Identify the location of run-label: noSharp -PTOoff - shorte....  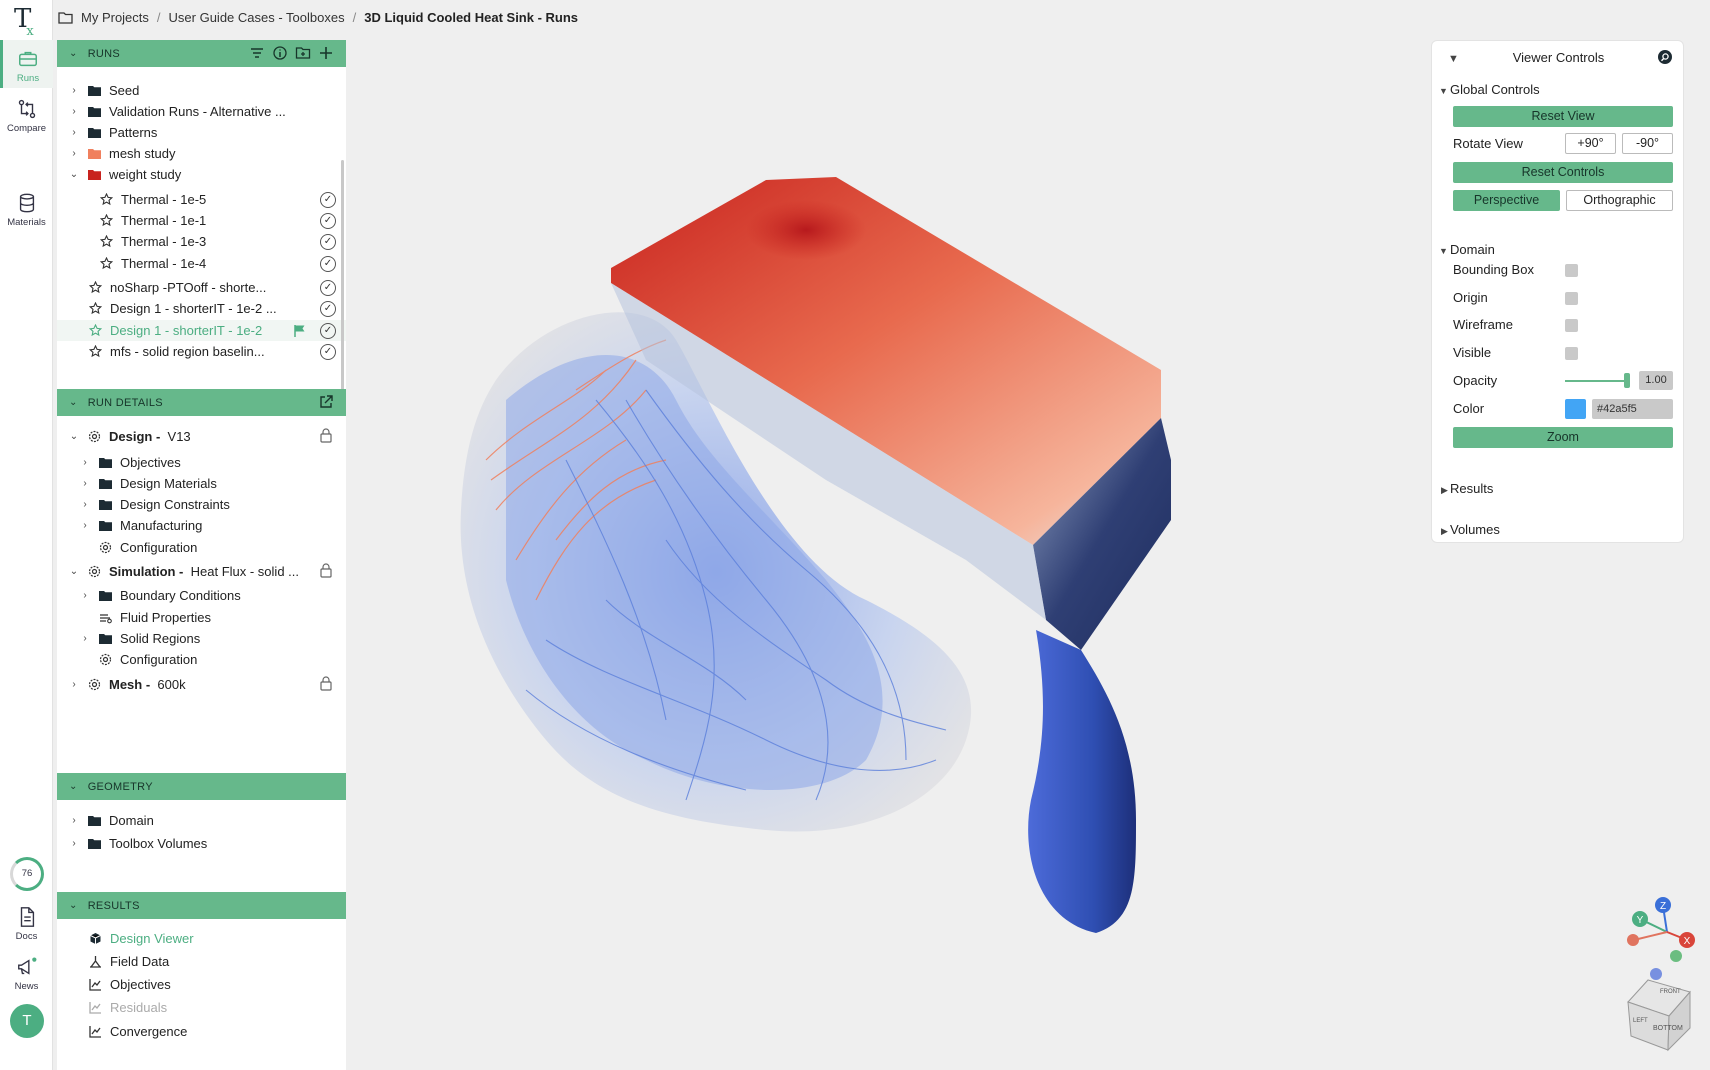
(188, 287).